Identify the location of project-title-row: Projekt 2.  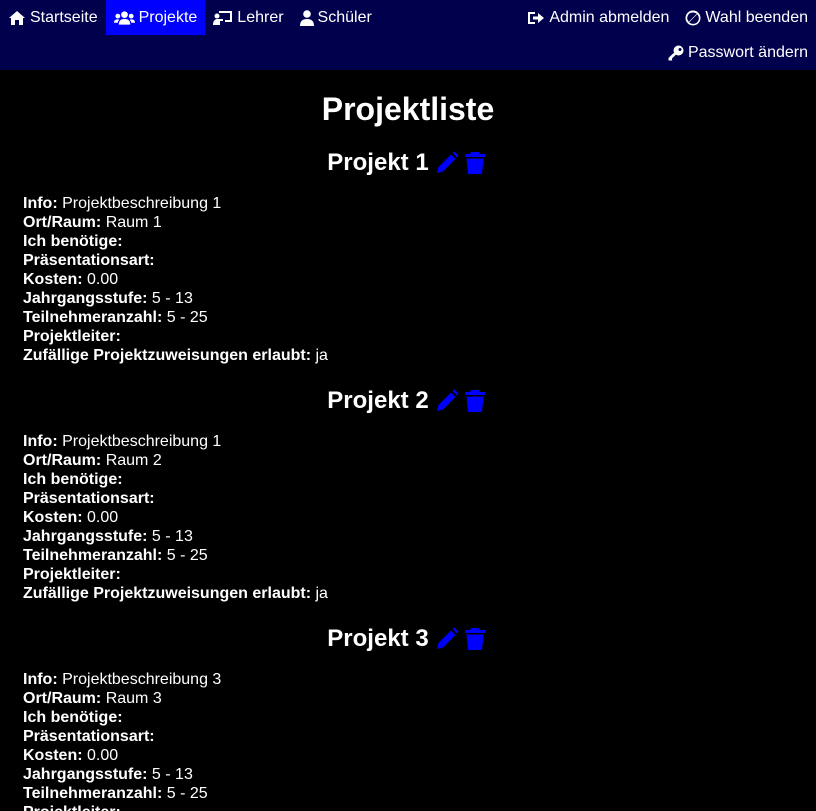
(408, 401).